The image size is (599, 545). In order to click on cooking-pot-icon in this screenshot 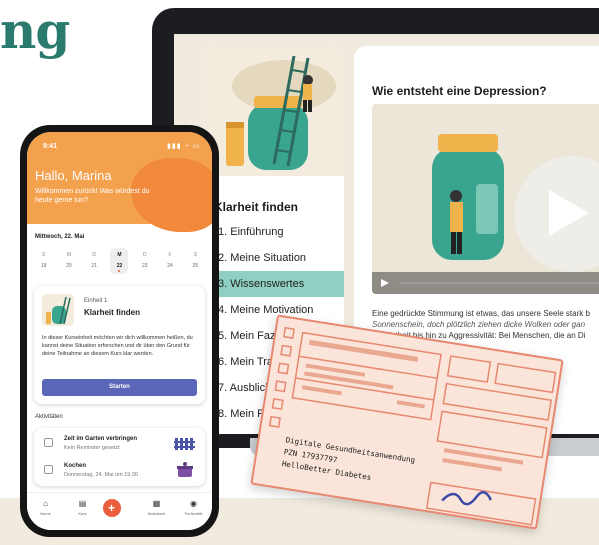, I will do `click(185, 469)`.